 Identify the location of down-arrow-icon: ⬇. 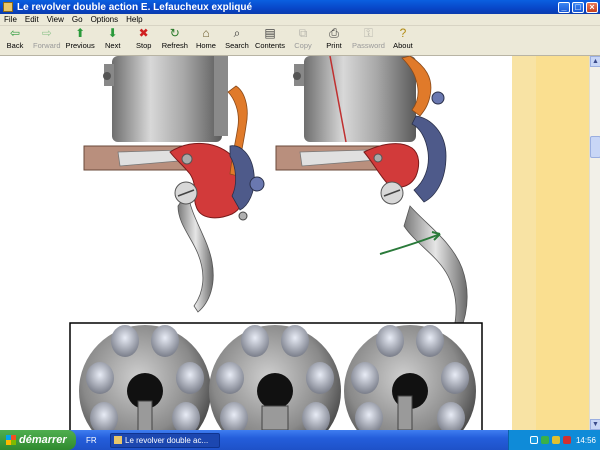
(112, 33).